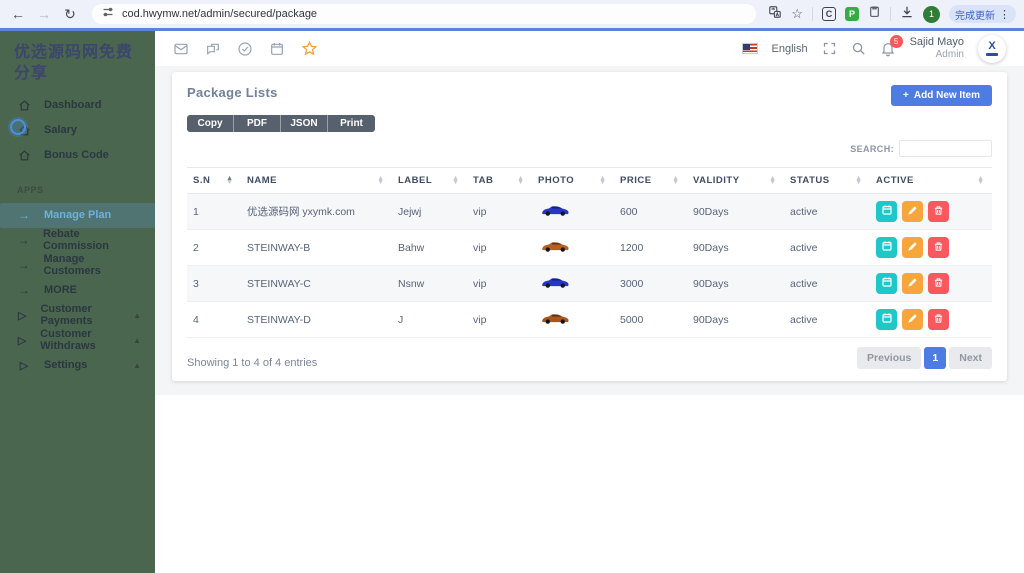 This screenshot has height=573, width=1024. Describe the element at coordinates (424, 14) in the screenshot. I see `address-bar: cod.hwymw.net/admin/secured/package` at that location.